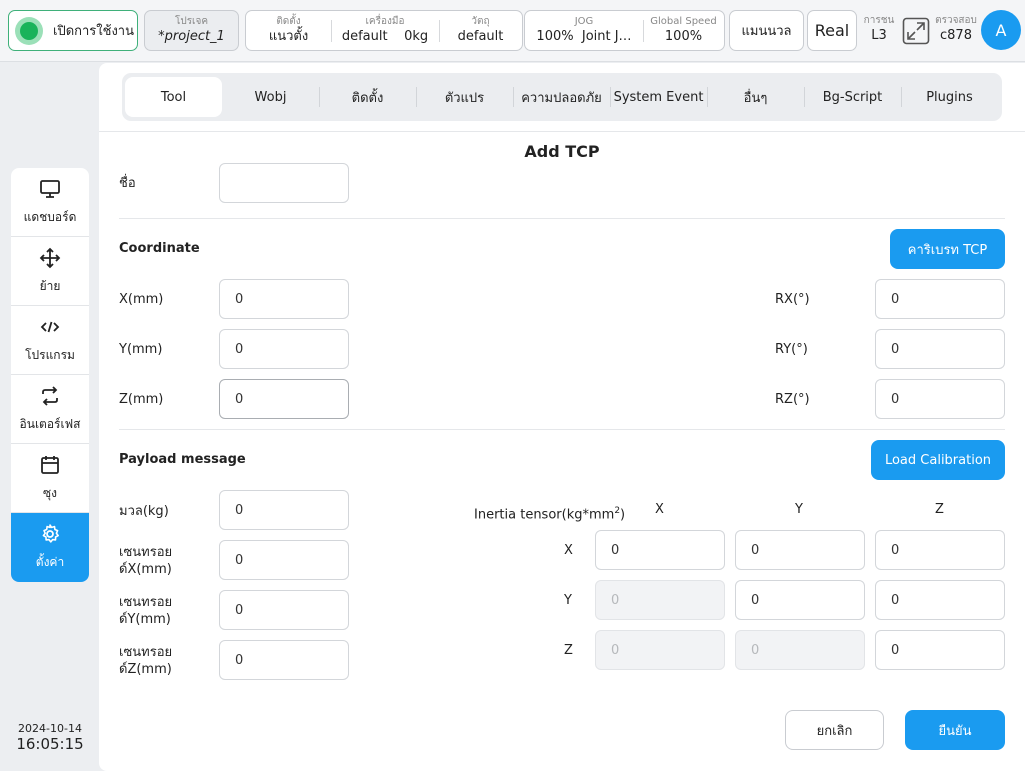 Image resolution: width=1025 pixels, height=771 pixels. Describe the element at coordinates (464, 97) in the screenshot. I see `tab-variables: ตัวแปร` at that location.